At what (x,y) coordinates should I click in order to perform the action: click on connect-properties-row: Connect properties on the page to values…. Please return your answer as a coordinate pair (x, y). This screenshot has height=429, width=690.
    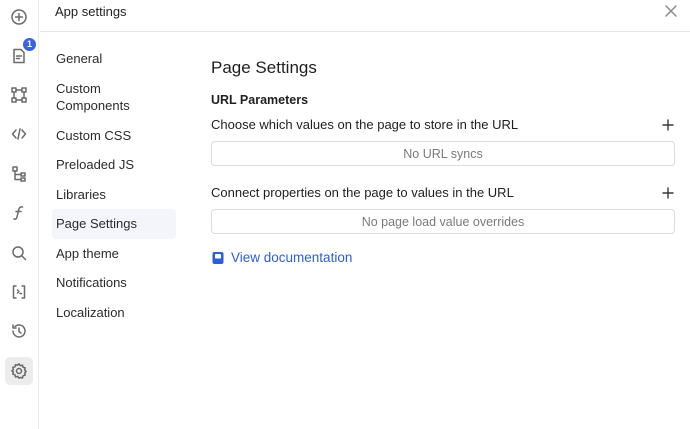
    Looking at the image, I should click on (443, 192).